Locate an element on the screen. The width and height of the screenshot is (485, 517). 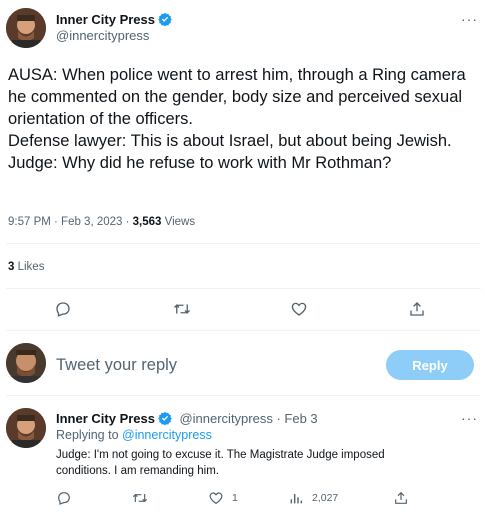
reply-like-count: 1 is located at coordinates (235, 498).